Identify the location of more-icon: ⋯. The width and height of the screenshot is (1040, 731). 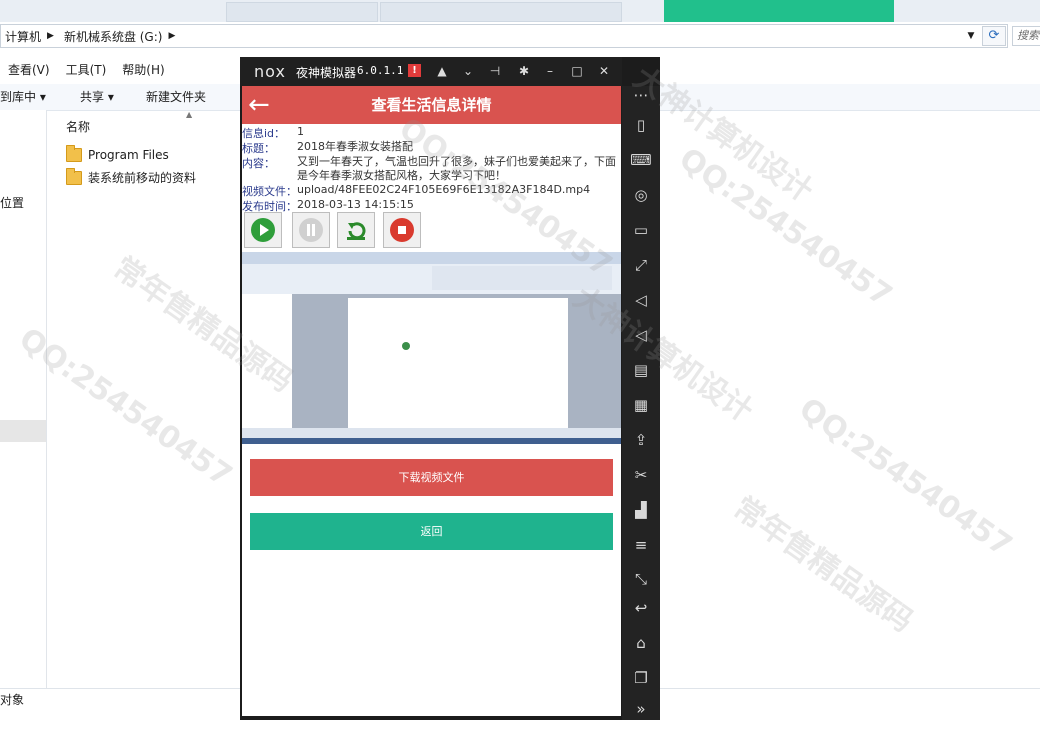
(641, 95).